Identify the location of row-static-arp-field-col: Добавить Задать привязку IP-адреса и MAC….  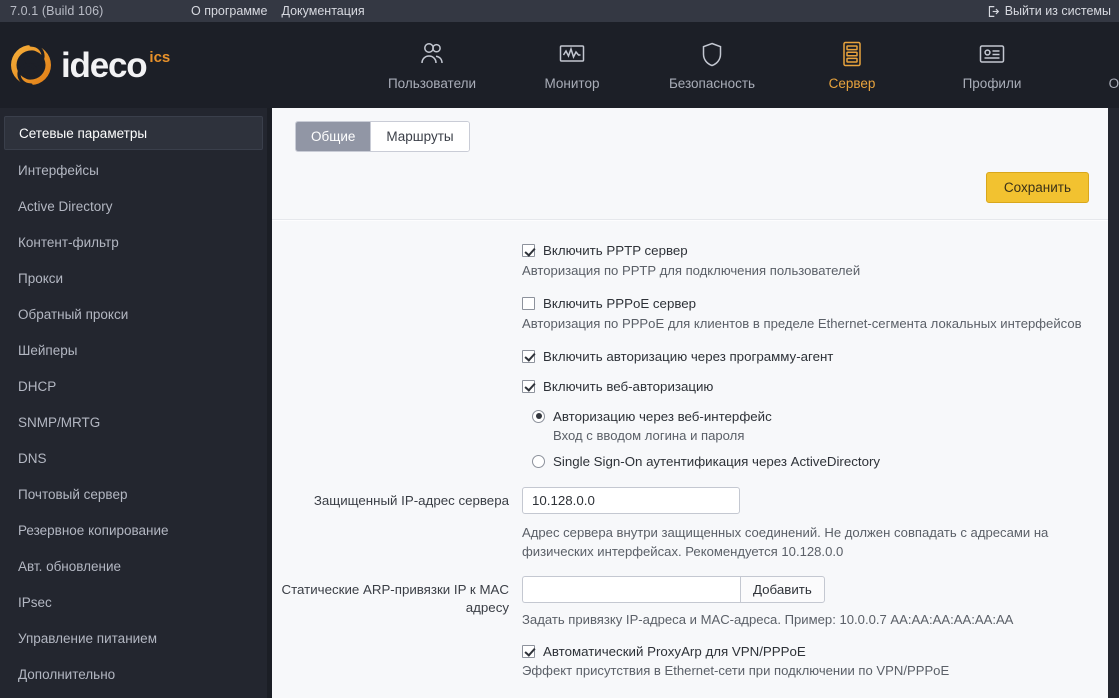
(815, 602).